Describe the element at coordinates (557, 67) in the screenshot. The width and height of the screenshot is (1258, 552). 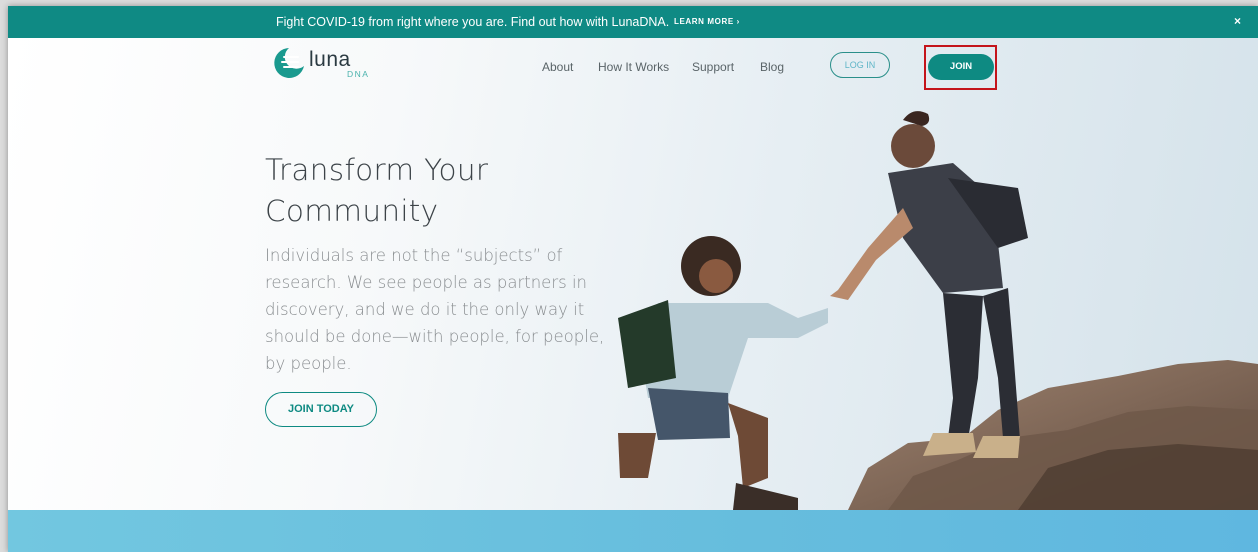
I see `nav-about: About` at that location.